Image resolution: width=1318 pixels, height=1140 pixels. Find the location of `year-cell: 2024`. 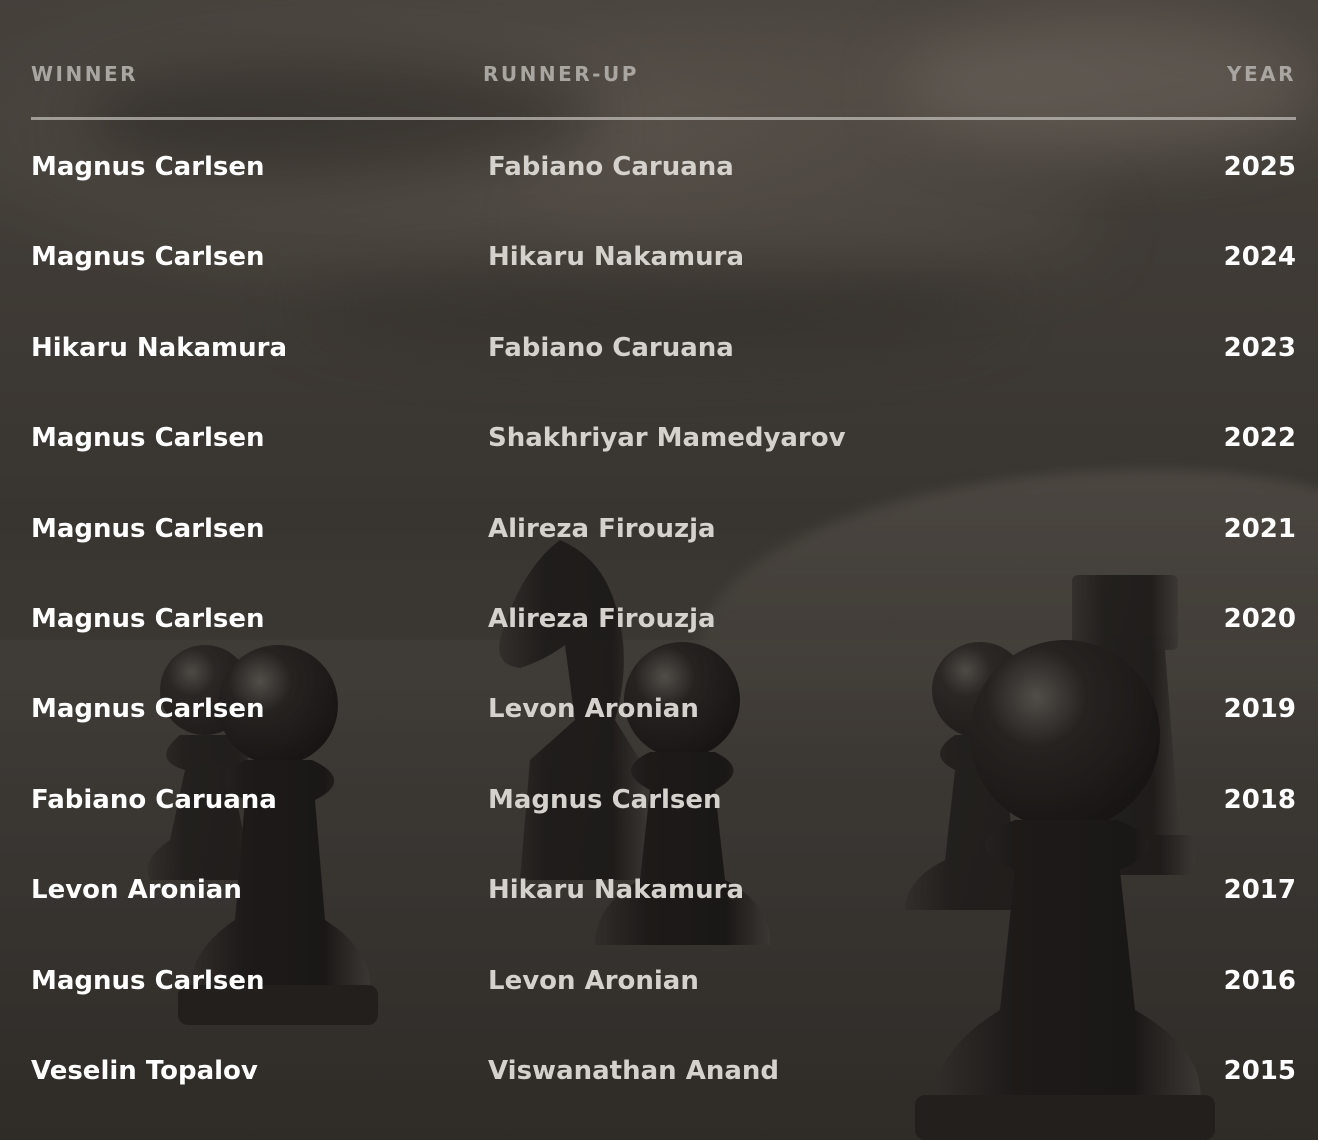

year-cell: 2024 is located at coordinates (1259, 257).